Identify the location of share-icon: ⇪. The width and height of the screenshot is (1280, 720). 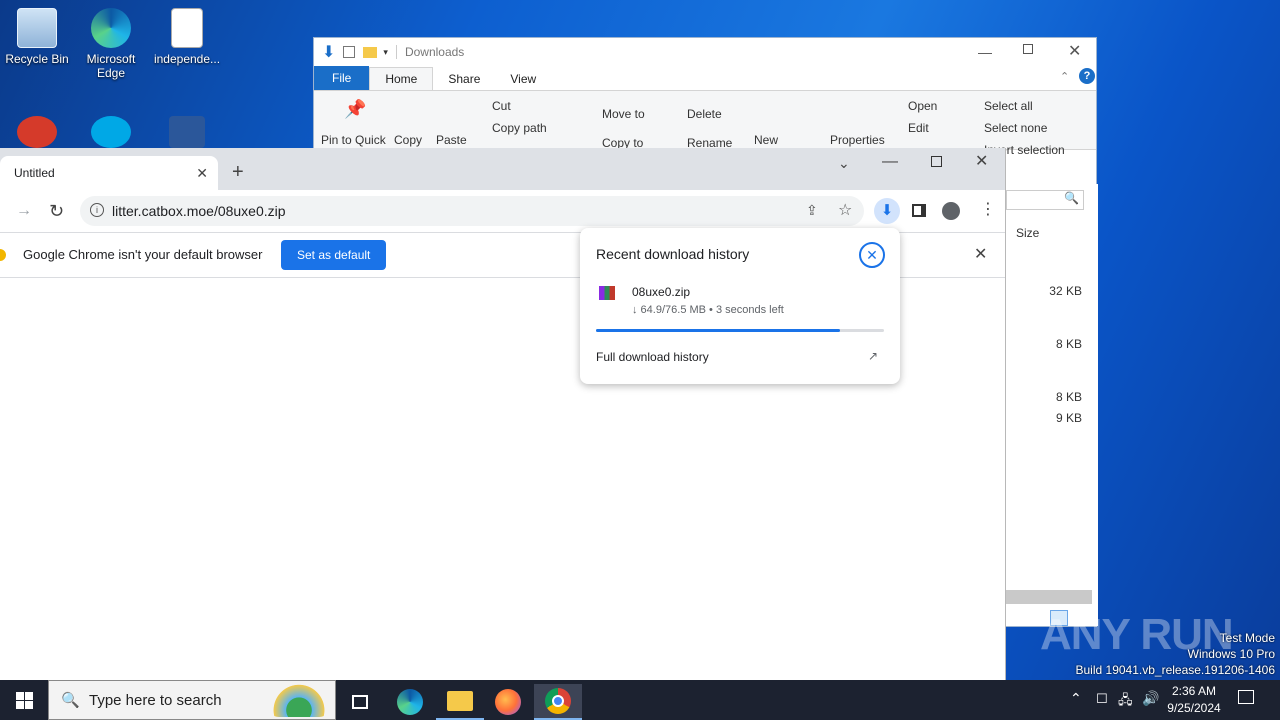
(812, 210).